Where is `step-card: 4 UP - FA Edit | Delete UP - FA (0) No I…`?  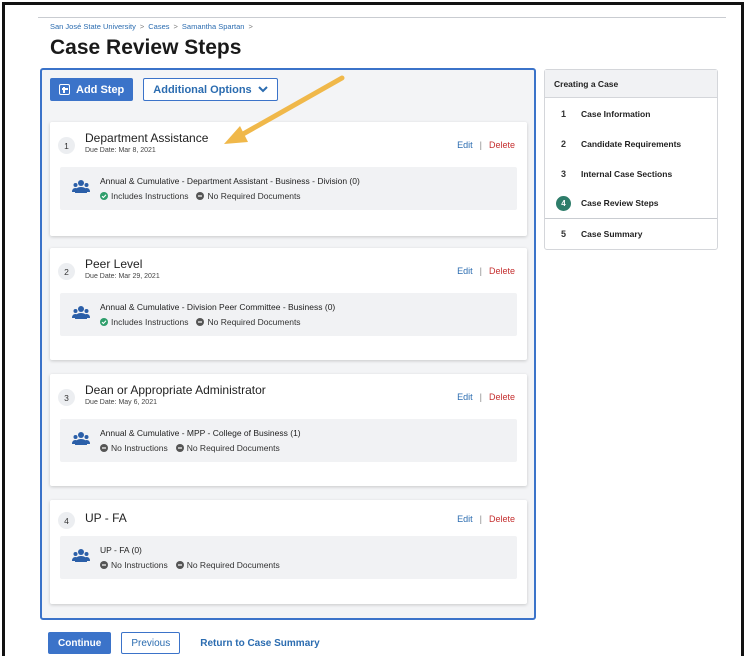
step-card: 4 UP - FA Edit | Delete UP - FA (0) No I… is located at coordinates (288, 552).